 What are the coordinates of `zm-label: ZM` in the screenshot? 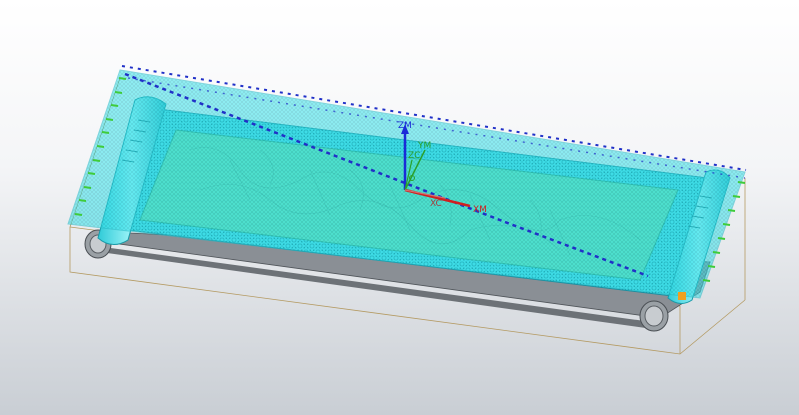 It's located at (405, 126).